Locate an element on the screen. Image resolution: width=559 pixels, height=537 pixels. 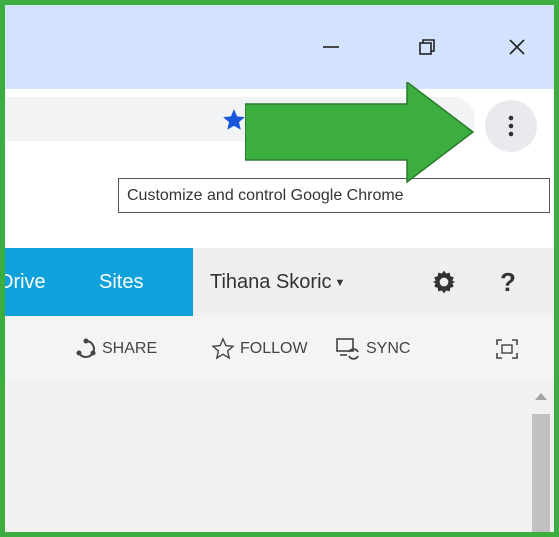
vertical-scrollbar is located at coordinates (541, 456).